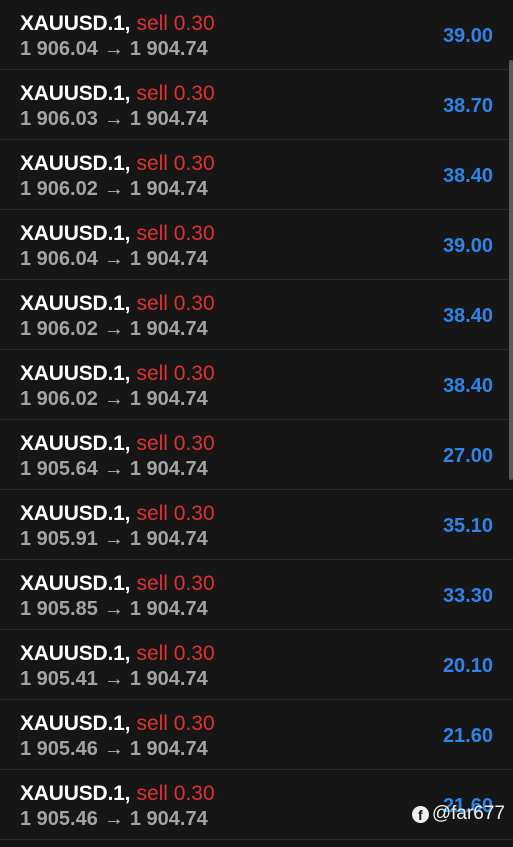 The image size is (513, 847). Describe the element at coordinates (467, 106) in the screenshot. I see `profit-value: 38.70` at that location.